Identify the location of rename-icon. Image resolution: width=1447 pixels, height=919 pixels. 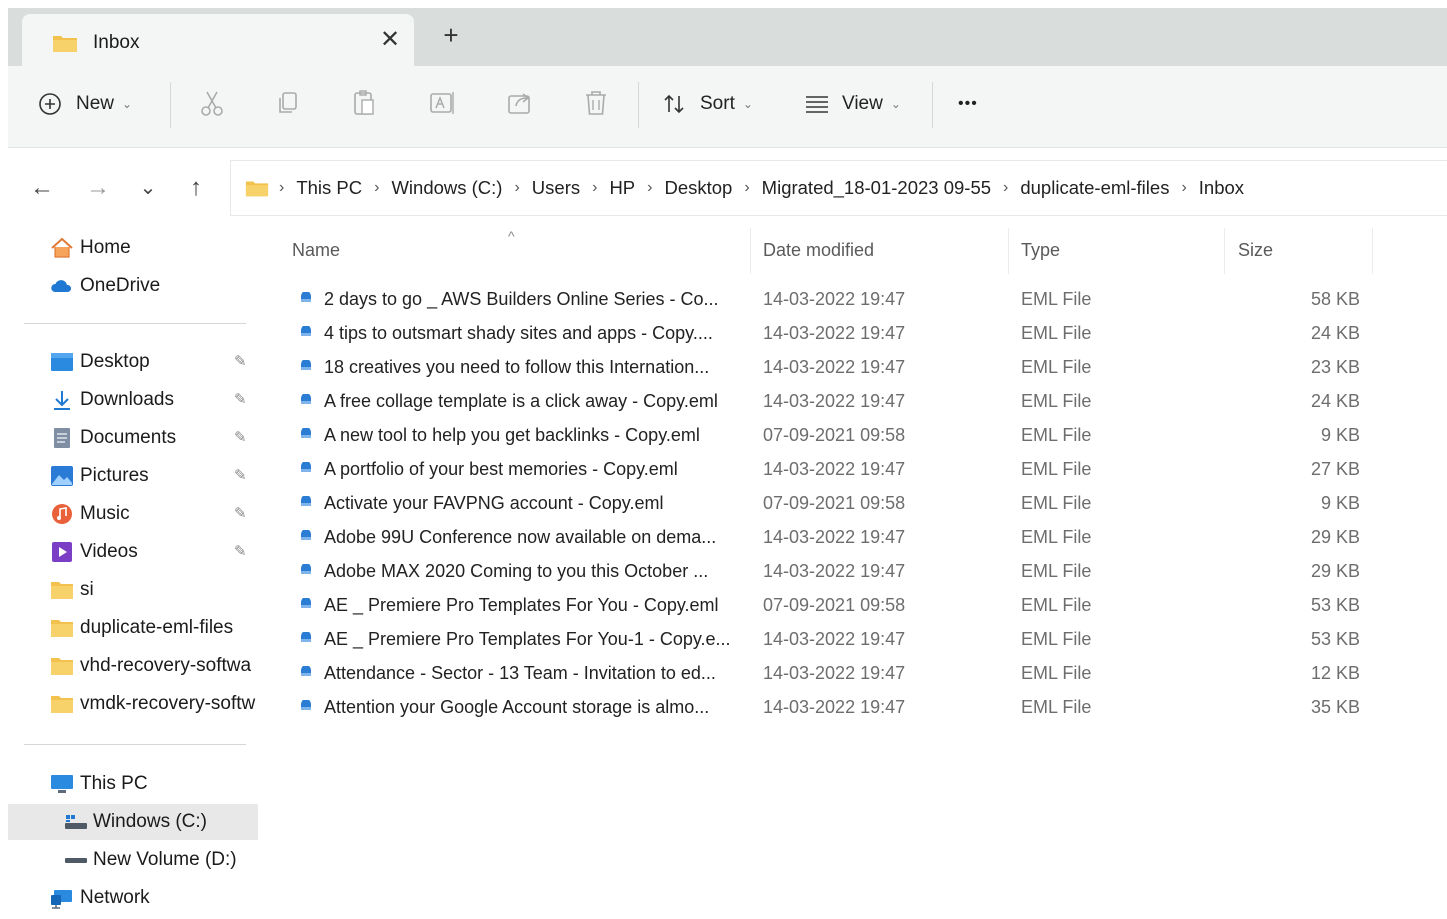
(442, 103).